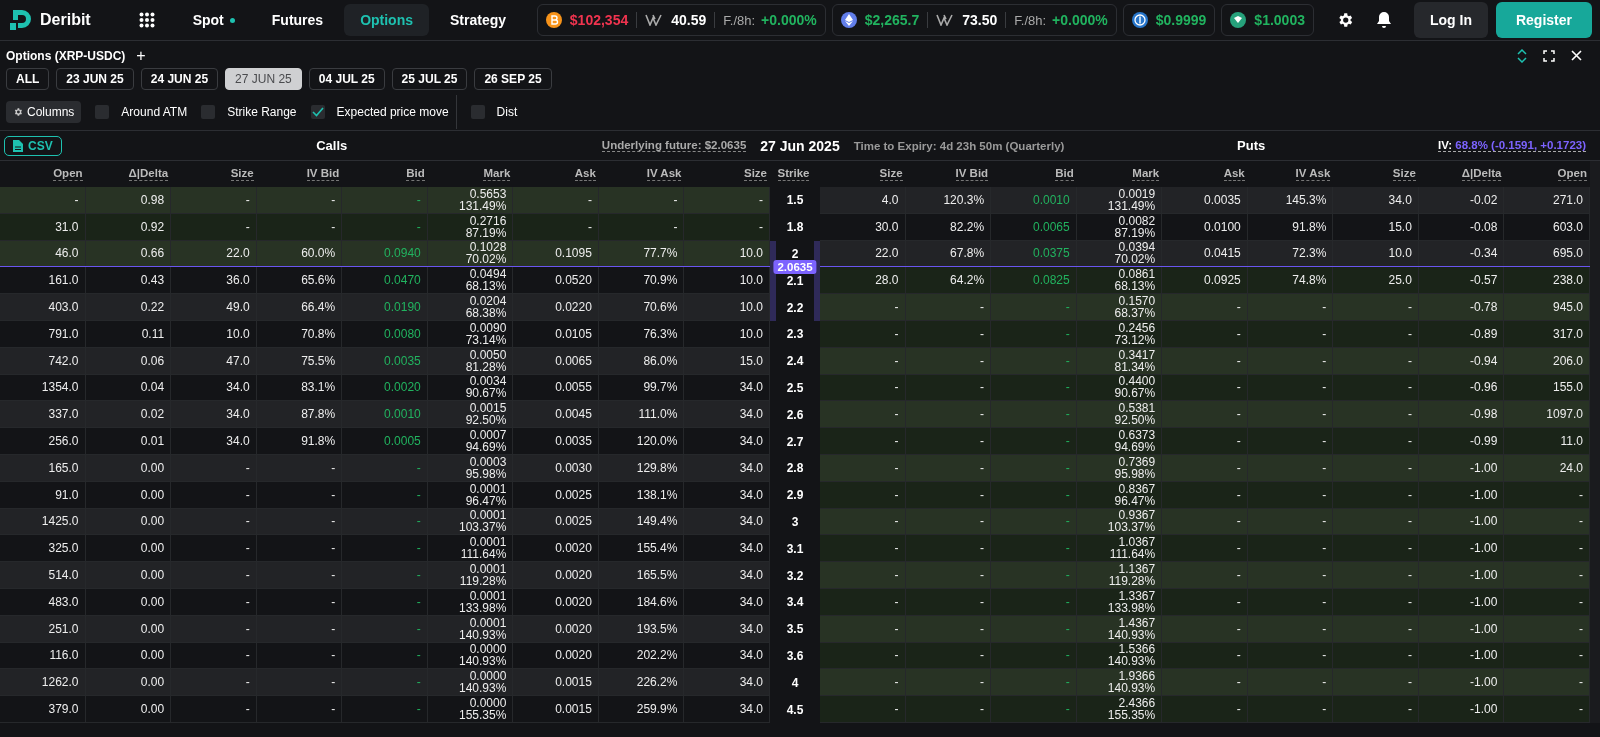 This screenshot has width=1600, height=737. Describe the element at coordinates (1169, 20) in the screenshot. I see `ticker-pill: $0.9999` at that location.